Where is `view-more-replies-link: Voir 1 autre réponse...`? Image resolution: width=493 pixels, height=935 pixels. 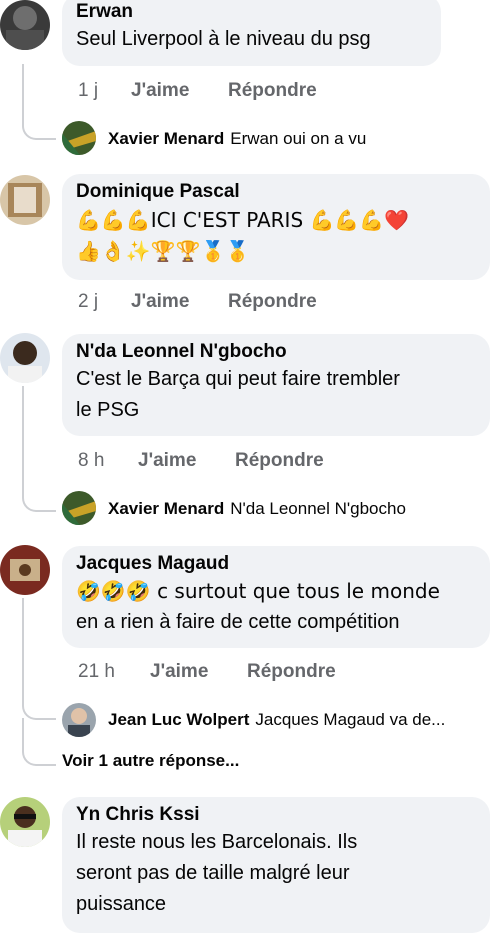 view-more-replies-link: Voir 1 autre réponse... is located at coordinates (150, 761).